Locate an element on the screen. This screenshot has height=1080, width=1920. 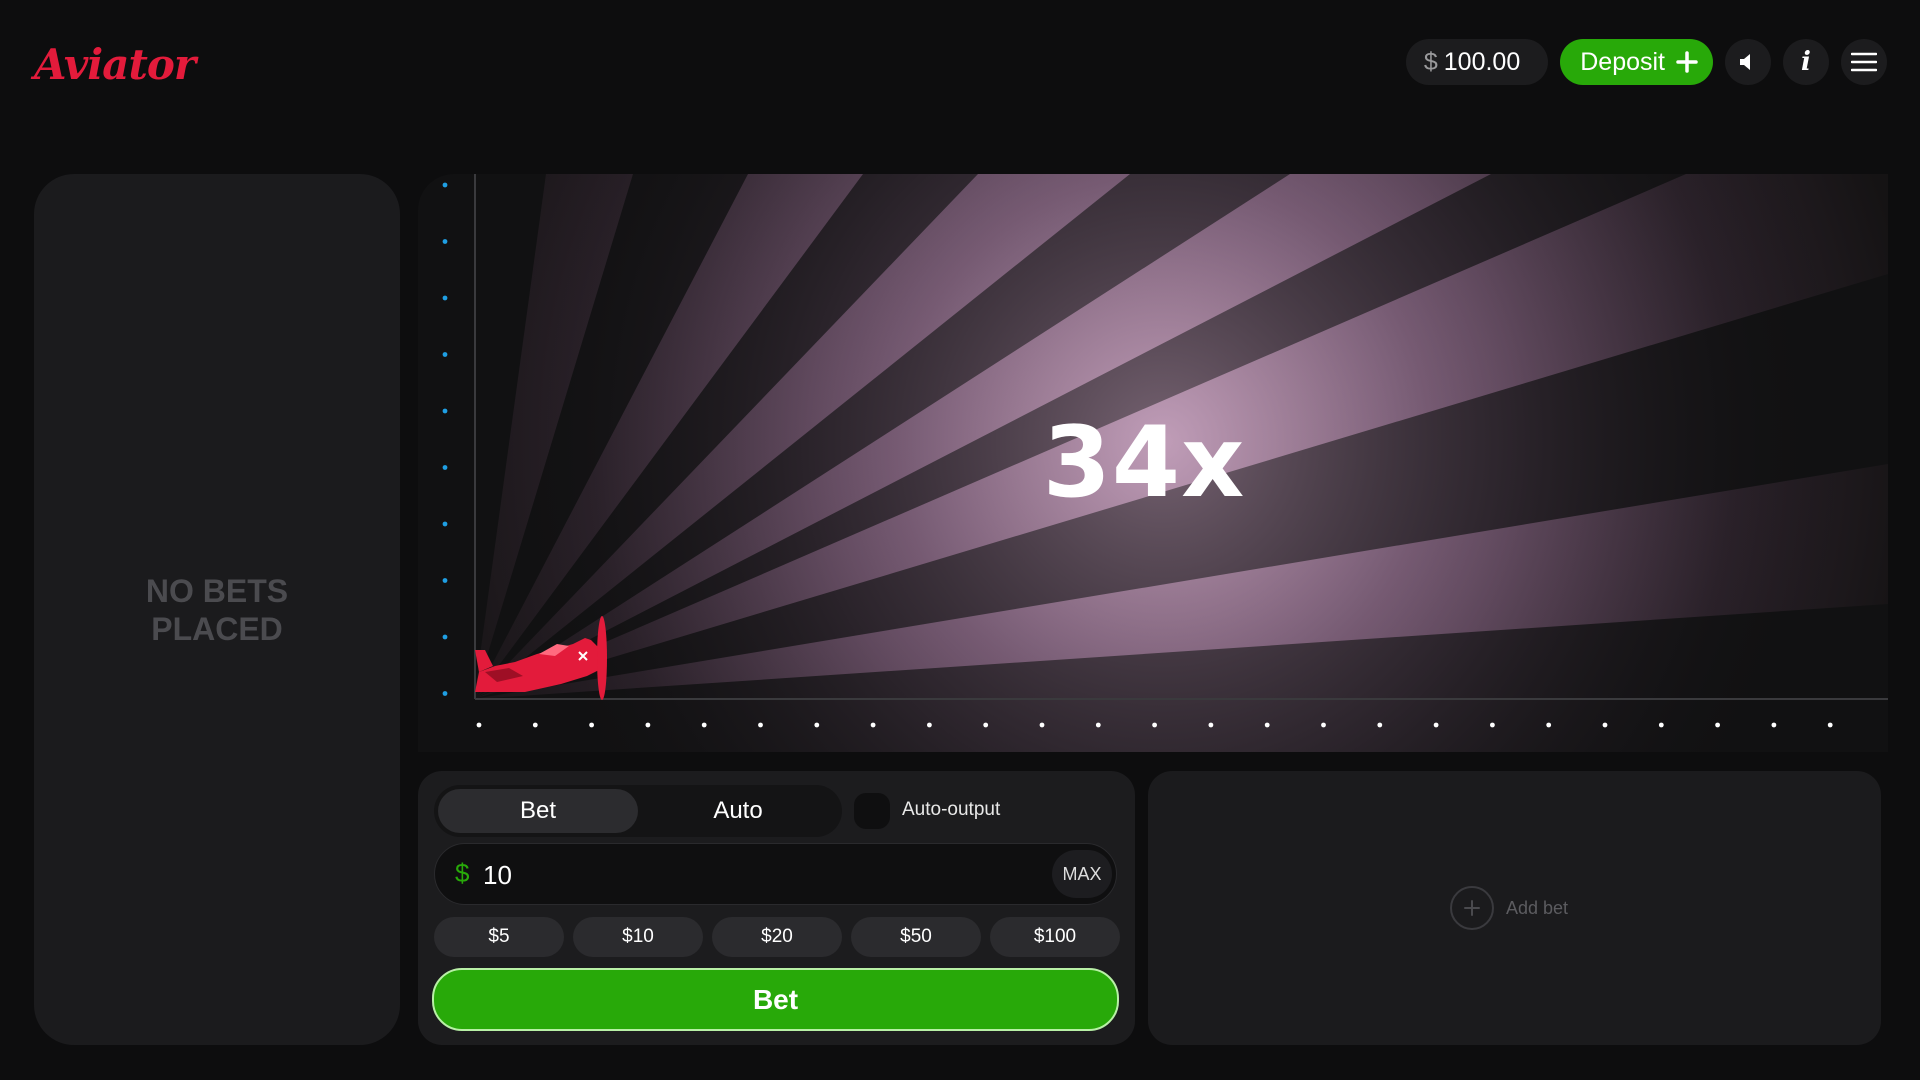
no-bets-message: NO BETS PLACED is located at coordinates (217, 610).